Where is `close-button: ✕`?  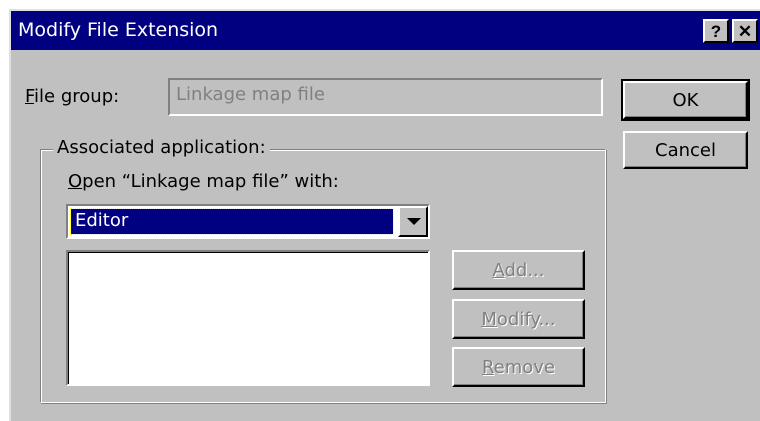 close-button: ✕ is located at coordinates (745, 31).